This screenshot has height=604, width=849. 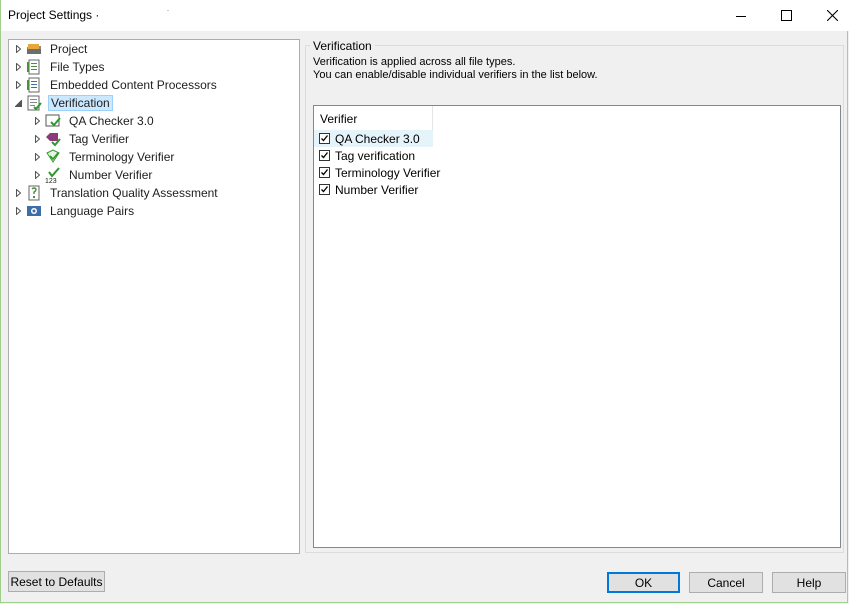 I want to click on ok-button: OK, so click(x=643, y=582).